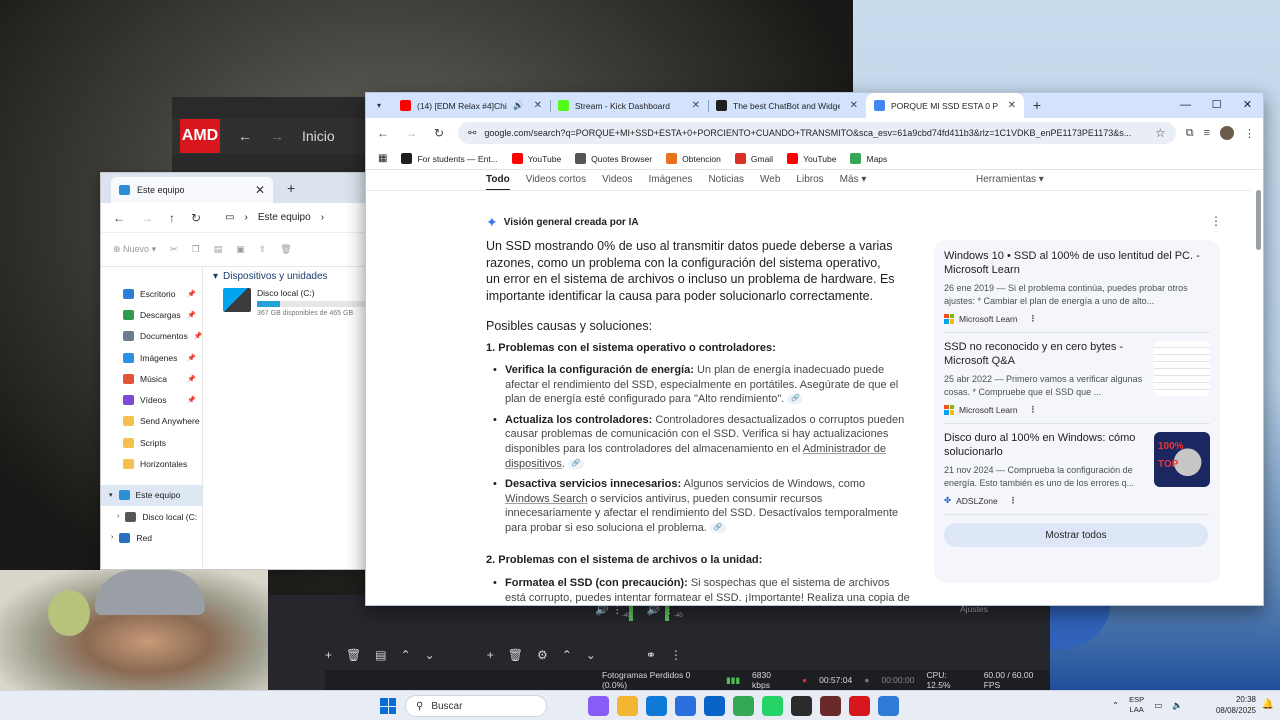 The height and width of the screenshot is (720, 1280). What do you see at coordinates (714, 706) in the screenshot?
I see `outlook-icon` at bounding box center [714, 706].